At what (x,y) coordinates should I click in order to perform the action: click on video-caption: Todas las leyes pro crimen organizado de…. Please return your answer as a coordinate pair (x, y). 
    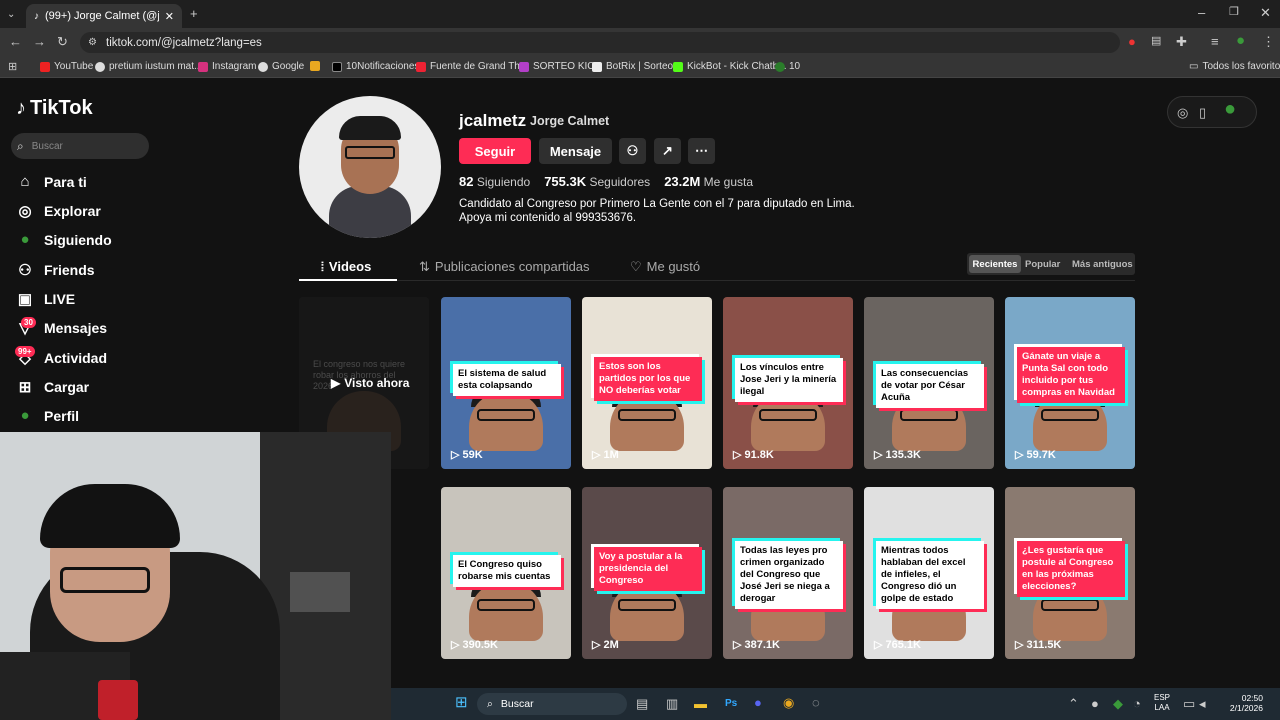
    Looking at the image, I should click on (789, 575).